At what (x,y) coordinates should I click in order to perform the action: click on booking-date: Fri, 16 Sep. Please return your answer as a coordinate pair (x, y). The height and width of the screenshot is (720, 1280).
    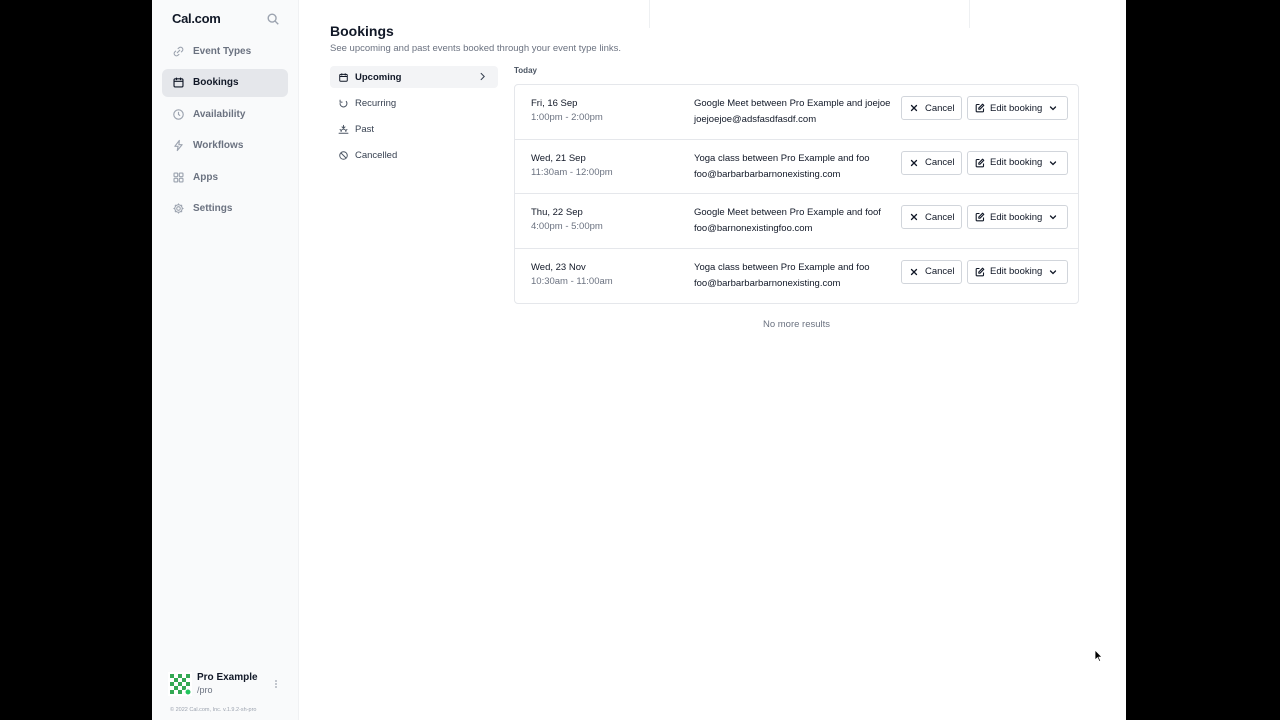
    Looking at the image, I should click on (554, 103).